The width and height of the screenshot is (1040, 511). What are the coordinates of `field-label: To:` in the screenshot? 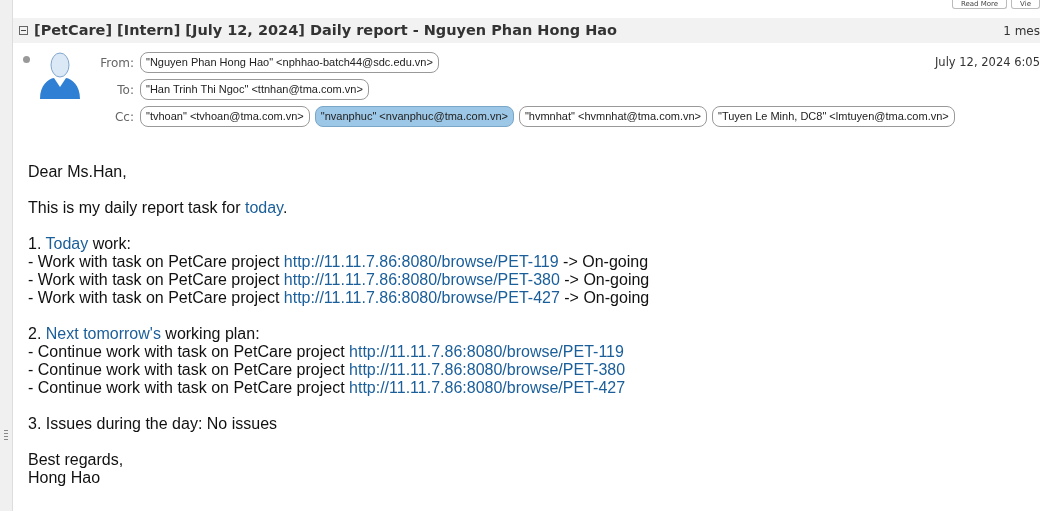 It's located at (125, 90).